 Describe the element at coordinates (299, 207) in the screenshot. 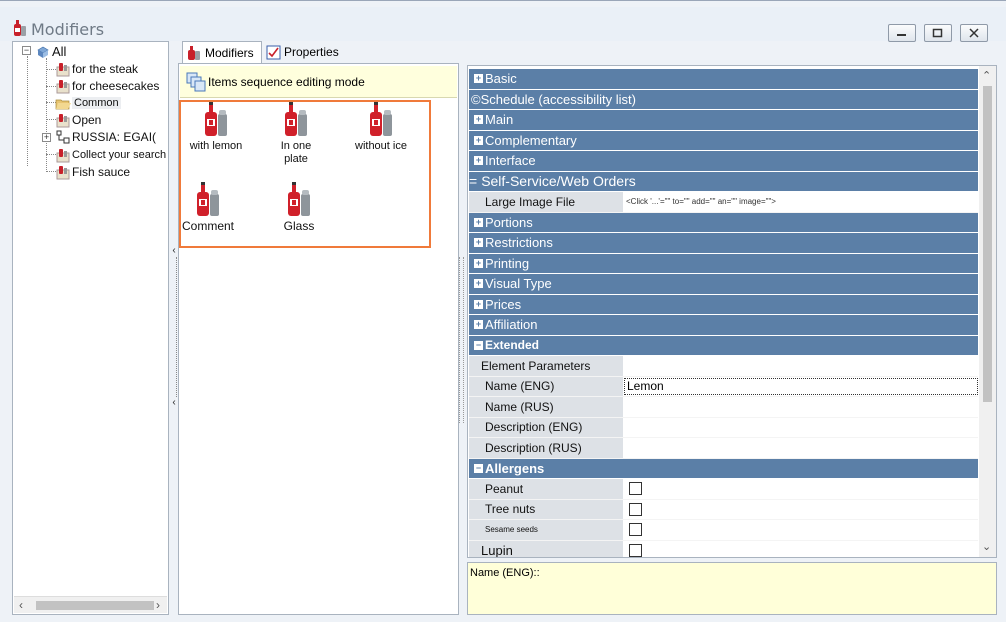

I see `modifier-item-glass: Glass` at that location.